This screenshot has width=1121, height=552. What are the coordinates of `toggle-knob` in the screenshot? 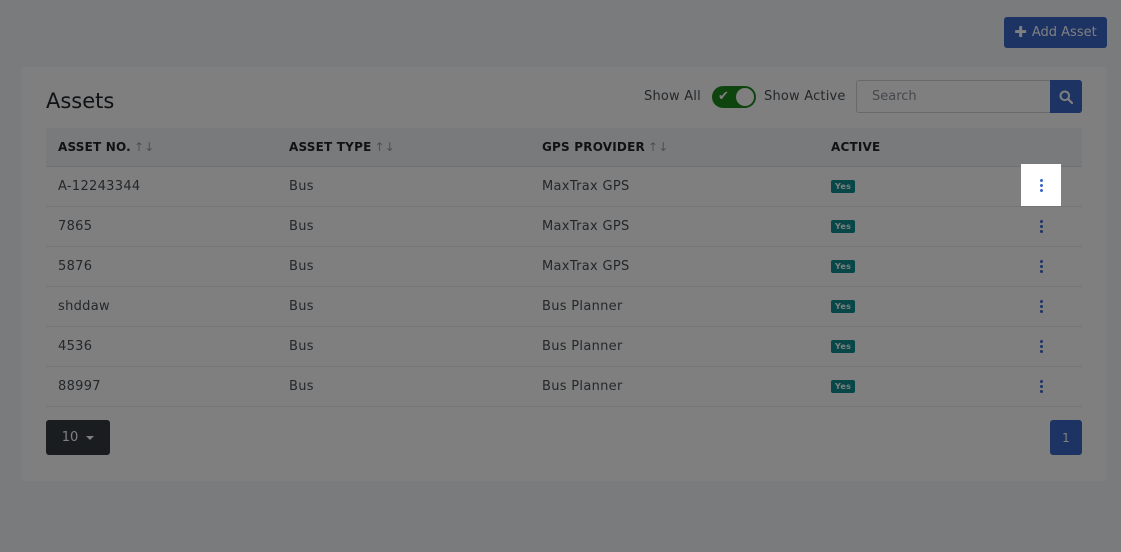 It's located at (745, 97).